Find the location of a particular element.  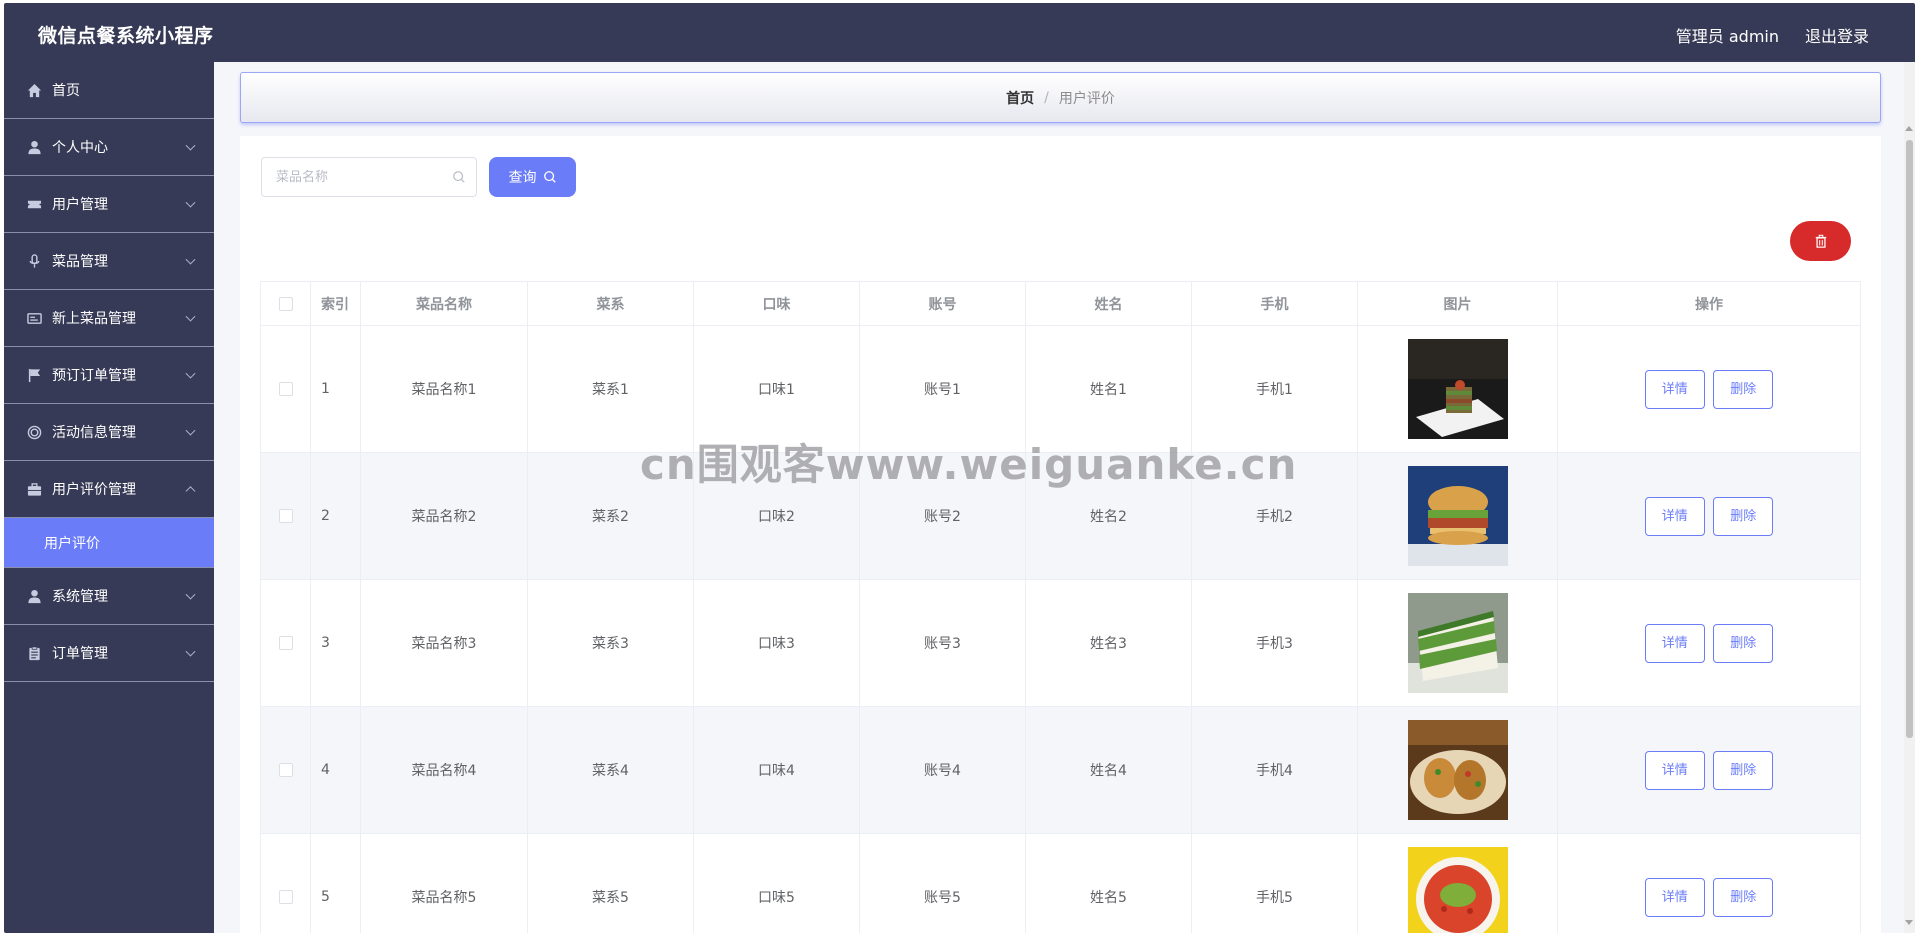

batch-delete-button is located at coordinates (1820, 241).